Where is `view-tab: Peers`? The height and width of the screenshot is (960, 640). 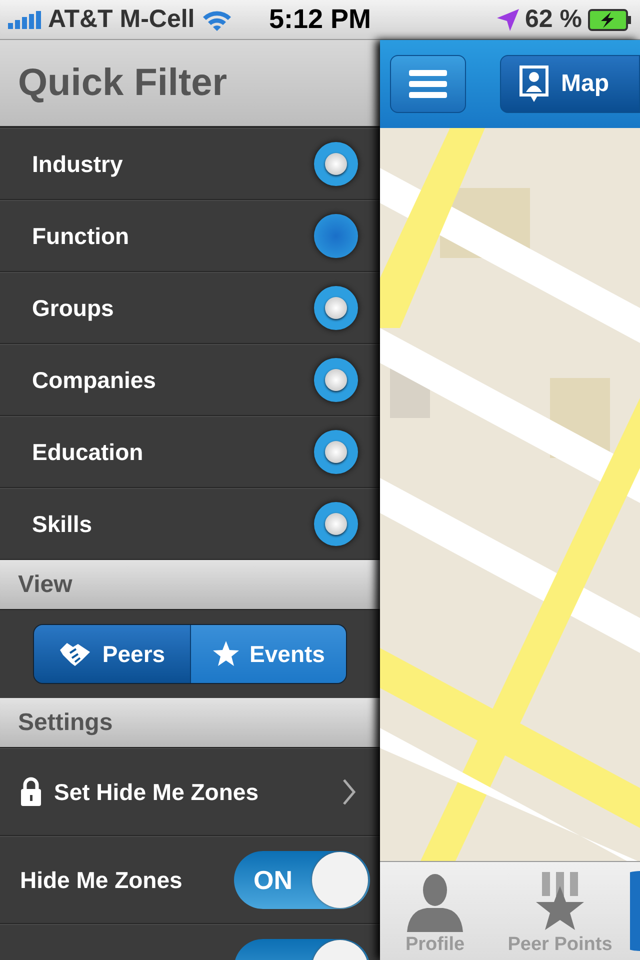 view-tab: Peers is located at coordinates (112, 654).